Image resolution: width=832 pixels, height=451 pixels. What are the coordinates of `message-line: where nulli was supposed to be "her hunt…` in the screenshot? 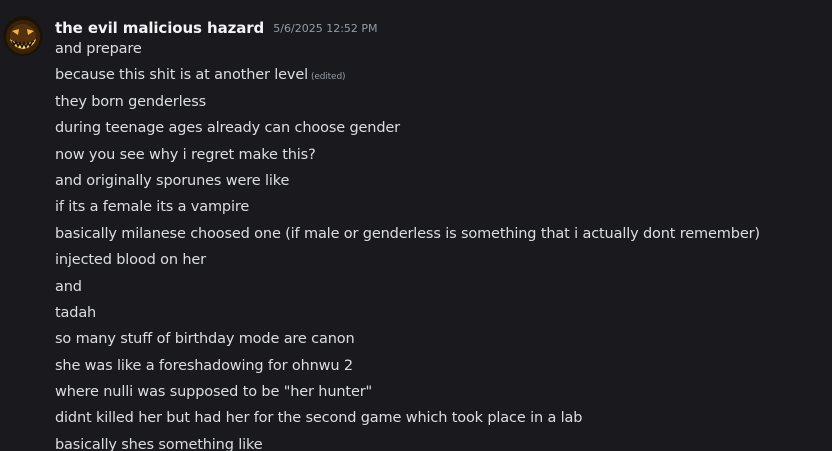 It's located at (214, 392).